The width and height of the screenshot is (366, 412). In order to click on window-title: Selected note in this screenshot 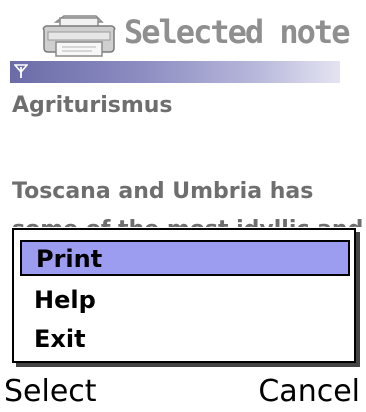, I will do `click(237, 32)`.